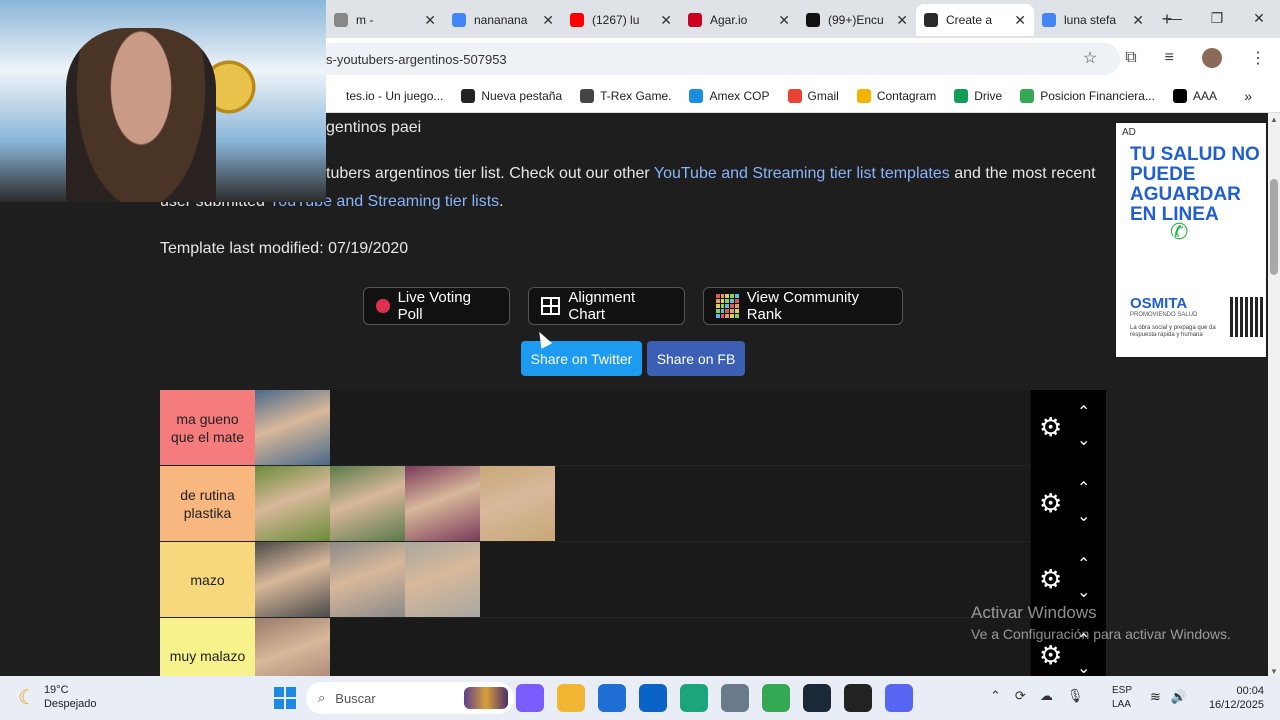 This screenshot has width=1280, height=720. What do you see at coordinates (612, 698) in the screenshot?
I see `store-icon` at bounding box center [612, 698].